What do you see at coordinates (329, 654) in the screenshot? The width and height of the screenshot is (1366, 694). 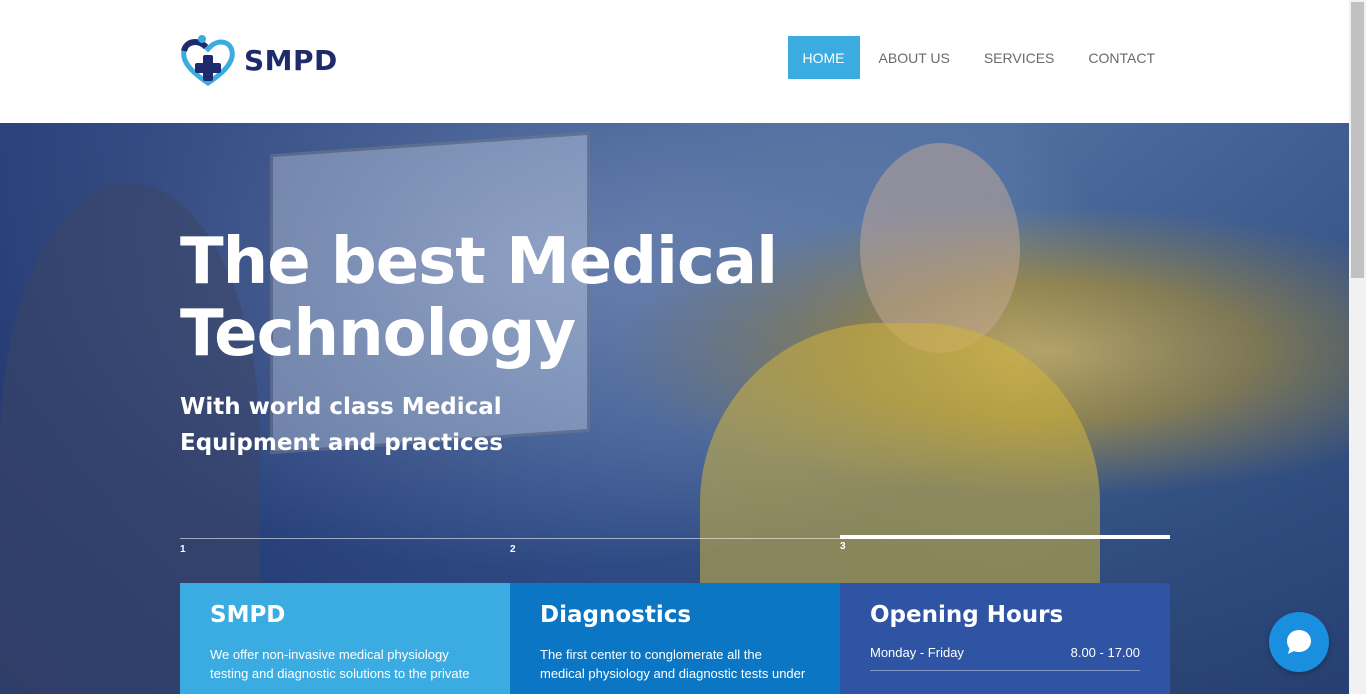 I see `info-box-text-line: We offer non-invasive medical physiology` at bounding box center [329, 654].